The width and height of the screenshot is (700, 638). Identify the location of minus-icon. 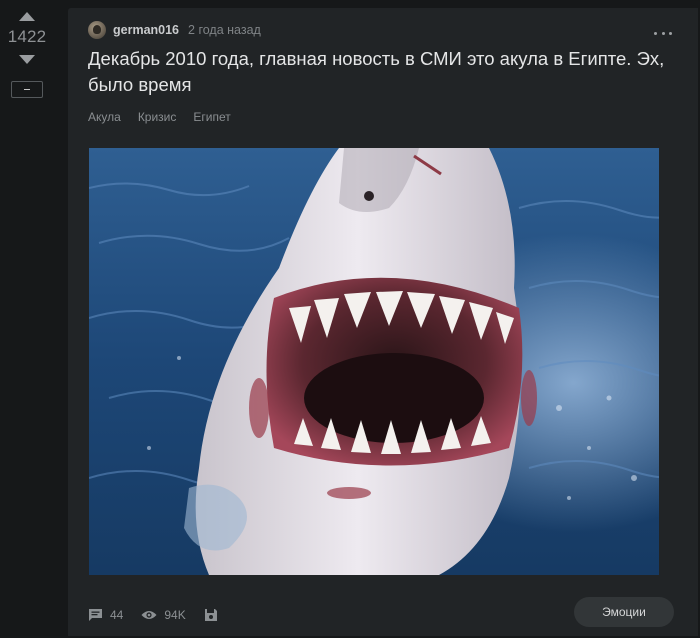
(27, 89).